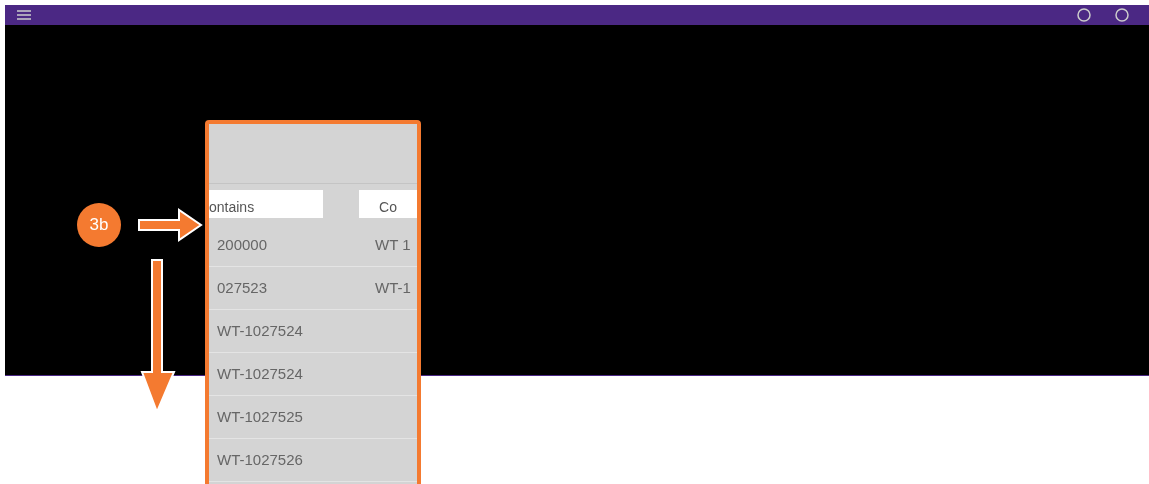 Image resolution: width=1149 pixels, height=484 pixels. I want to click on right-arrow-icon, so click(170, 225).